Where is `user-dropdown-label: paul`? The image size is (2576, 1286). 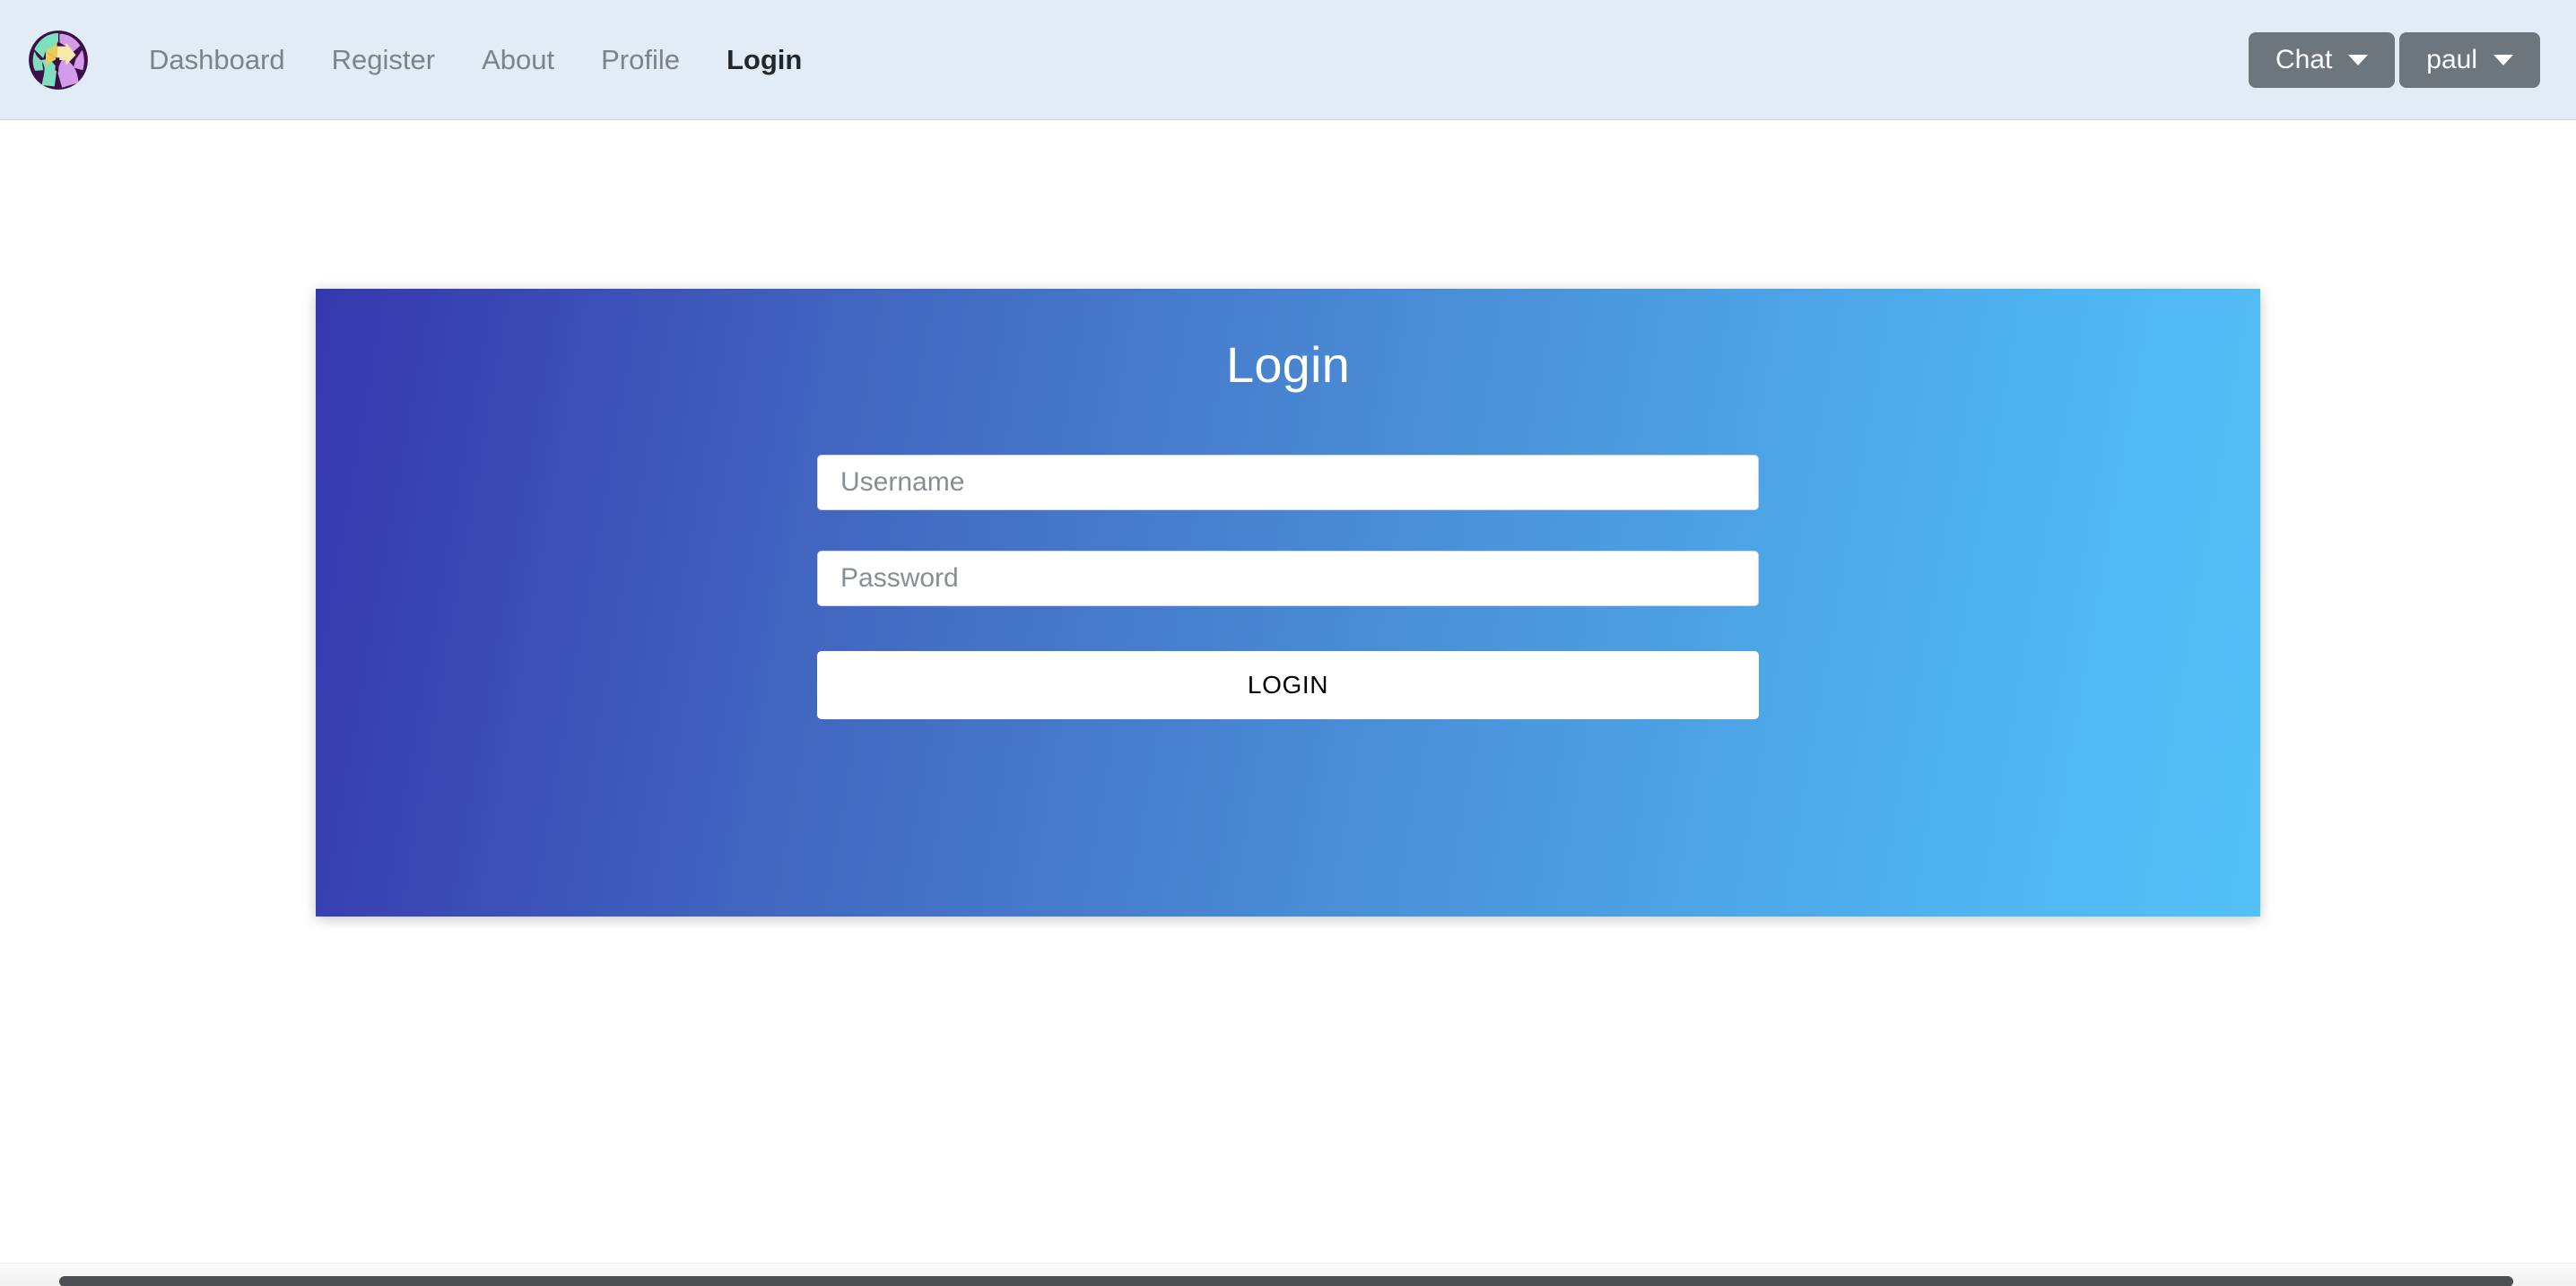
user-dropdown-label: paul is located at coordinates (2451, 59).